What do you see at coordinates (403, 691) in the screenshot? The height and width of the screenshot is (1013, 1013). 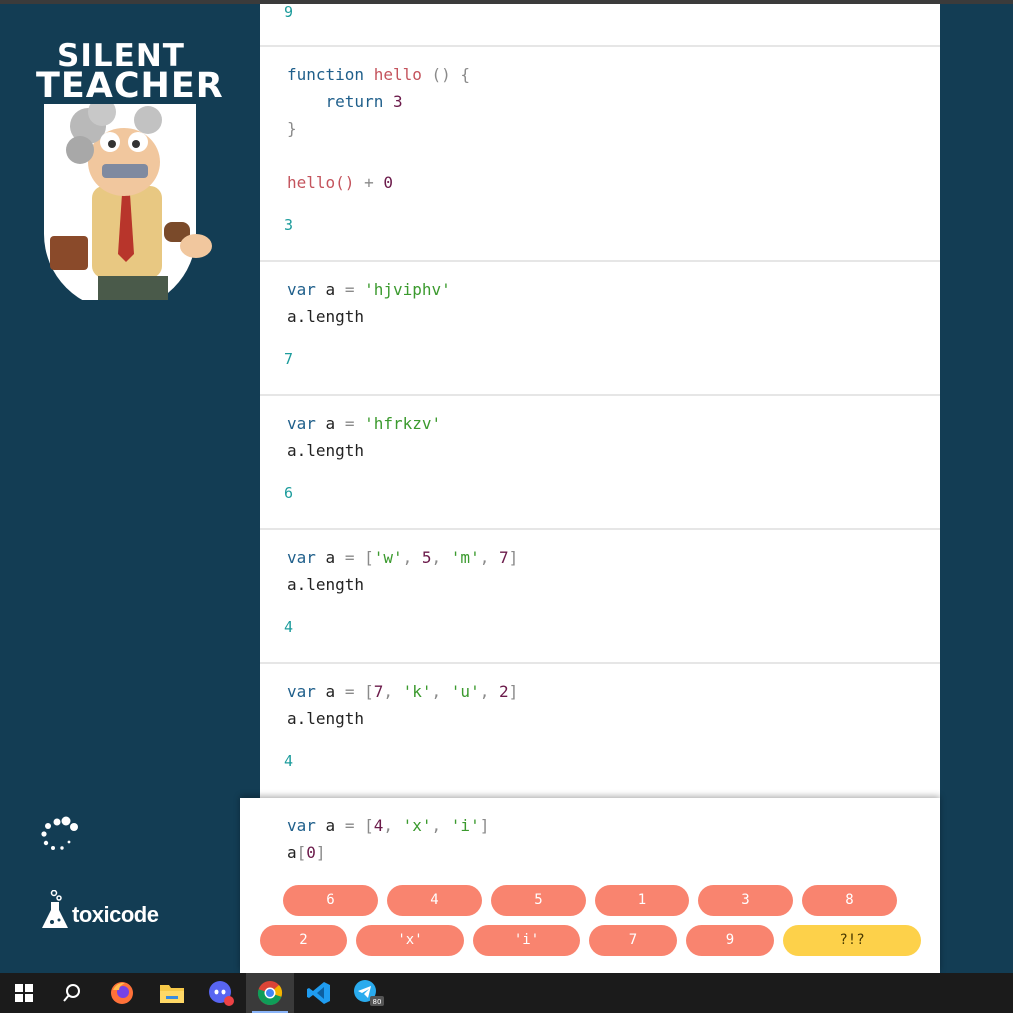 I see `code-line: var a = [7, 'k', 'u', 2]` at bounding box center [403, 691].